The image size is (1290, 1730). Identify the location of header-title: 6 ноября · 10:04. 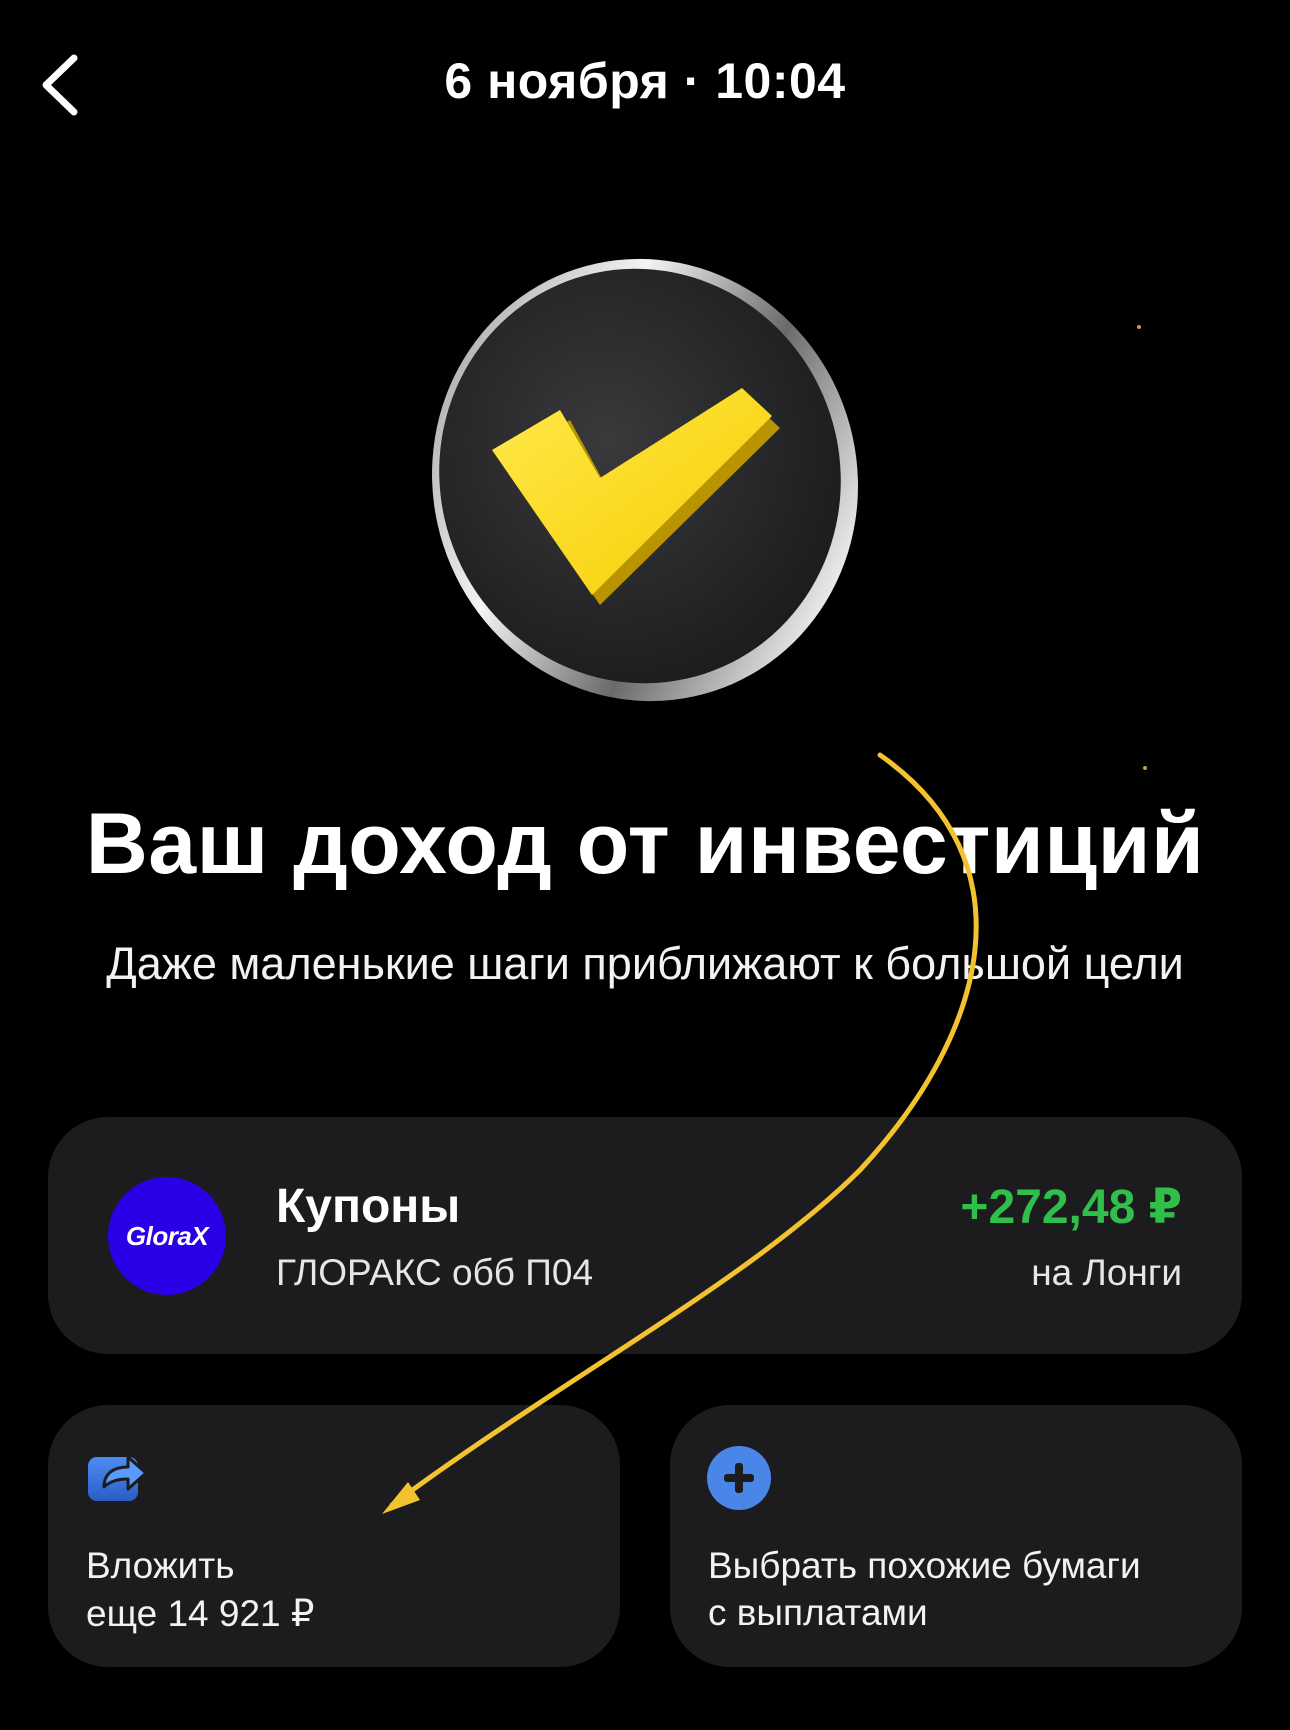
(645, 81).